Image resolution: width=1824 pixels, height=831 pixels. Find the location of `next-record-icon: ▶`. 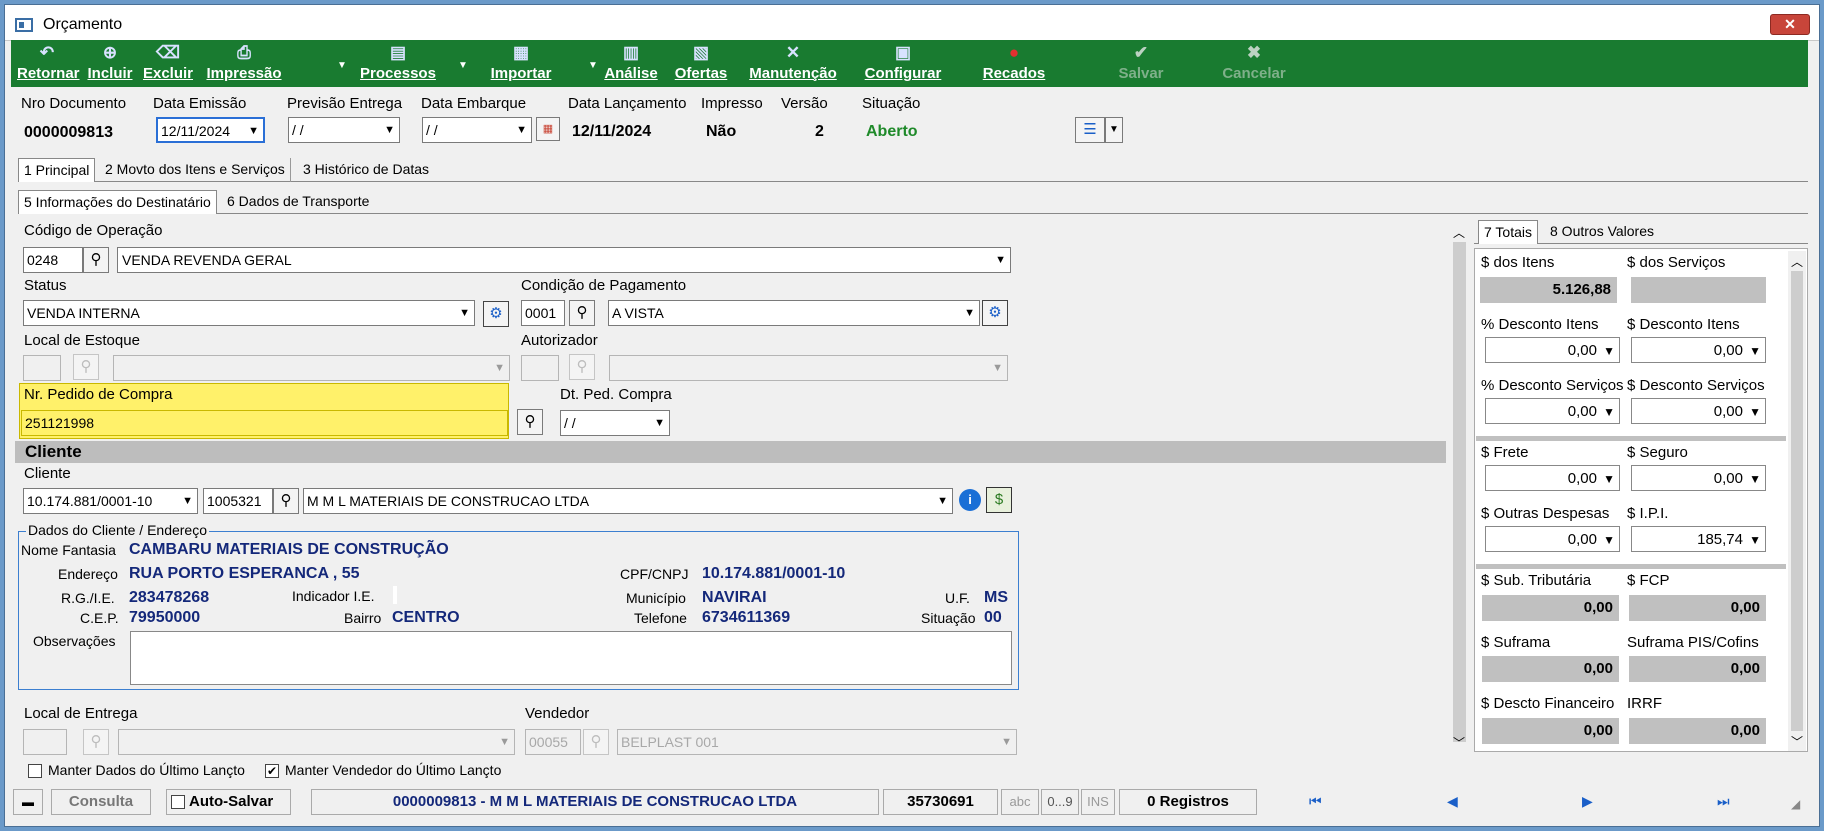

next-record-icon: ▶ is located at coordinates (1587, 801).